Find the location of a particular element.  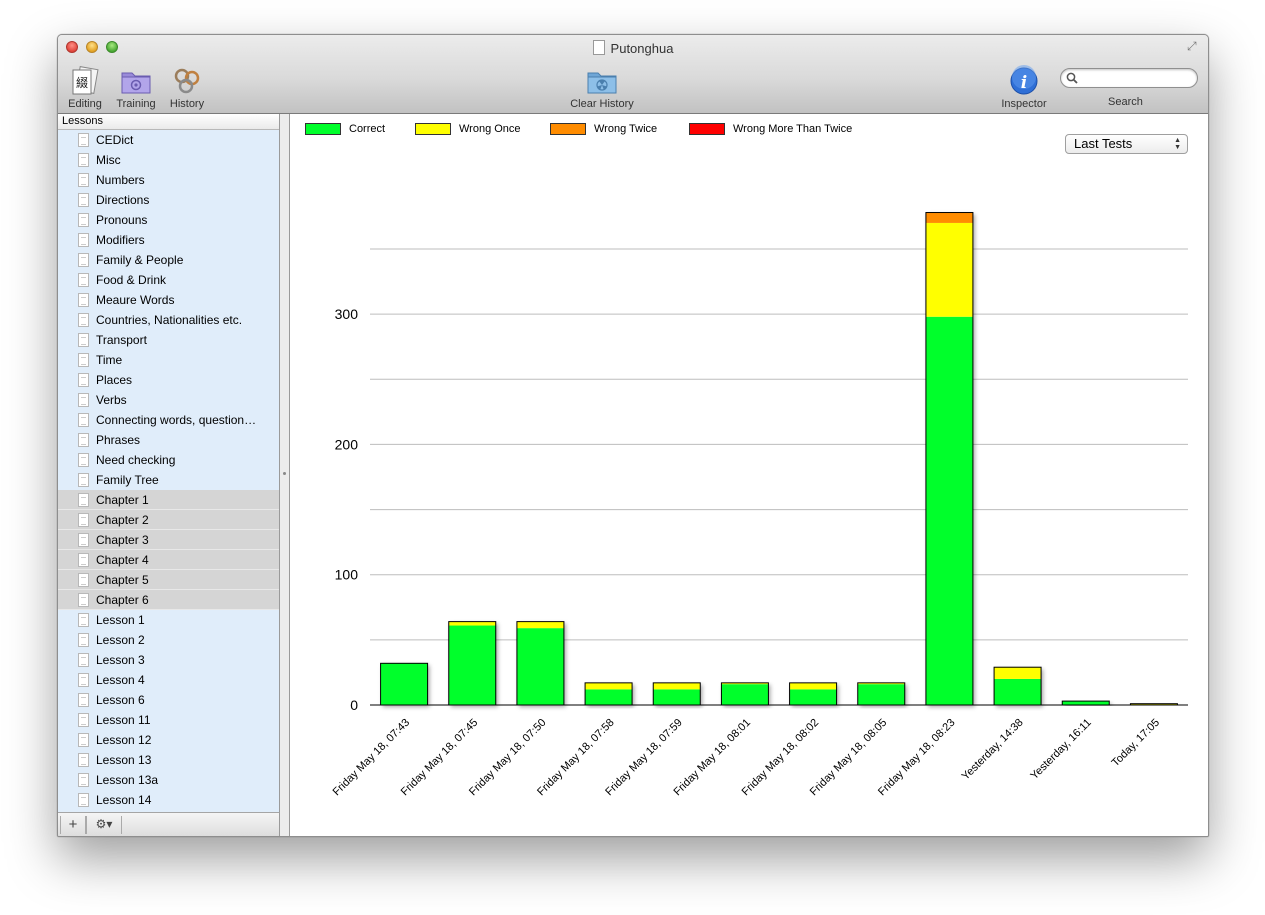

lesson-item: Countries, Nationalities etc. is located at coordinates (168, 320).